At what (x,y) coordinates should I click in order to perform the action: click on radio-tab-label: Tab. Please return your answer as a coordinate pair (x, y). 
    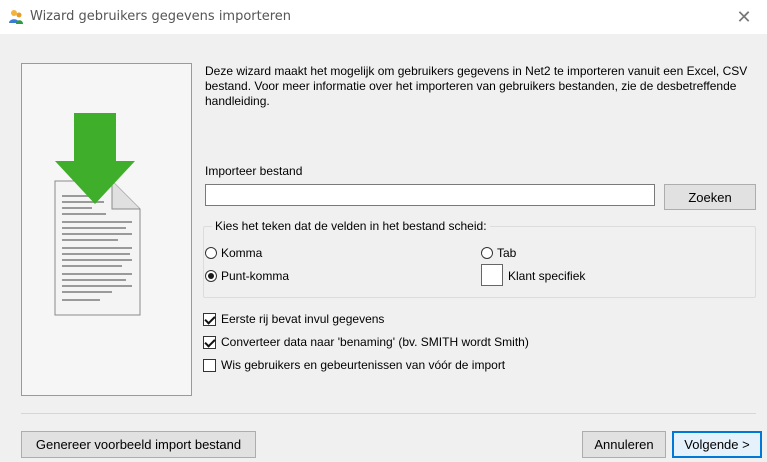
    Looking at the image, I should click on (506, 253).